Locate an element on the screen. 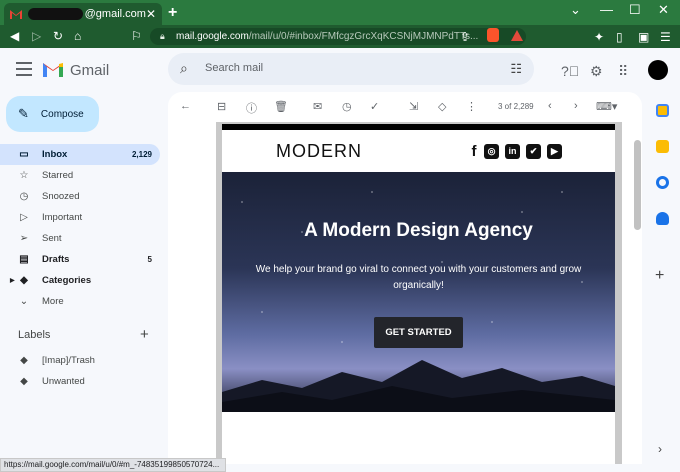 The width and height of the screenshot is (680, 472). chevron-down-icon: ⌄ is located at coordinates (575, 10).